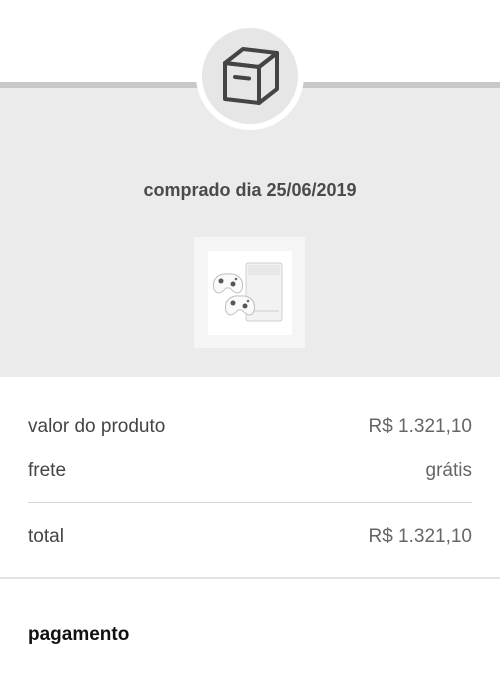 This screenshot has height=676, width=500. I want to click on section-divider, so click(250, 578).